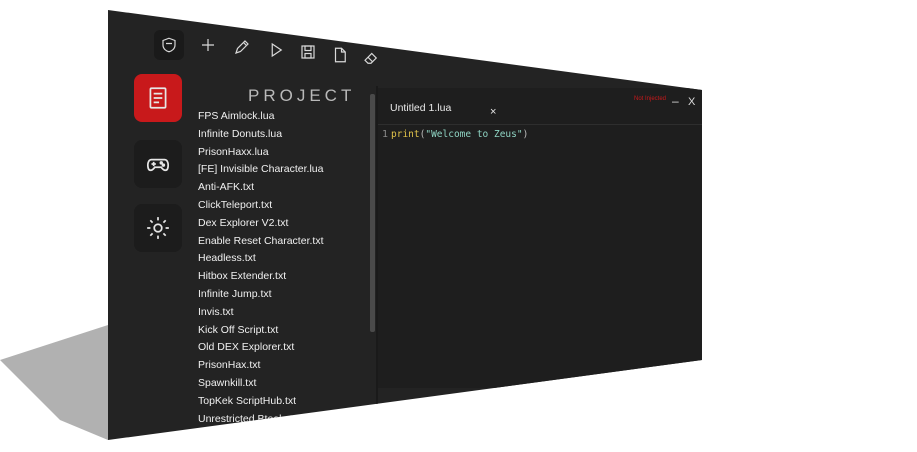  Describe the element at coordinates (405, 134) in the screenshot. I see `code-keyword: print` at that location.